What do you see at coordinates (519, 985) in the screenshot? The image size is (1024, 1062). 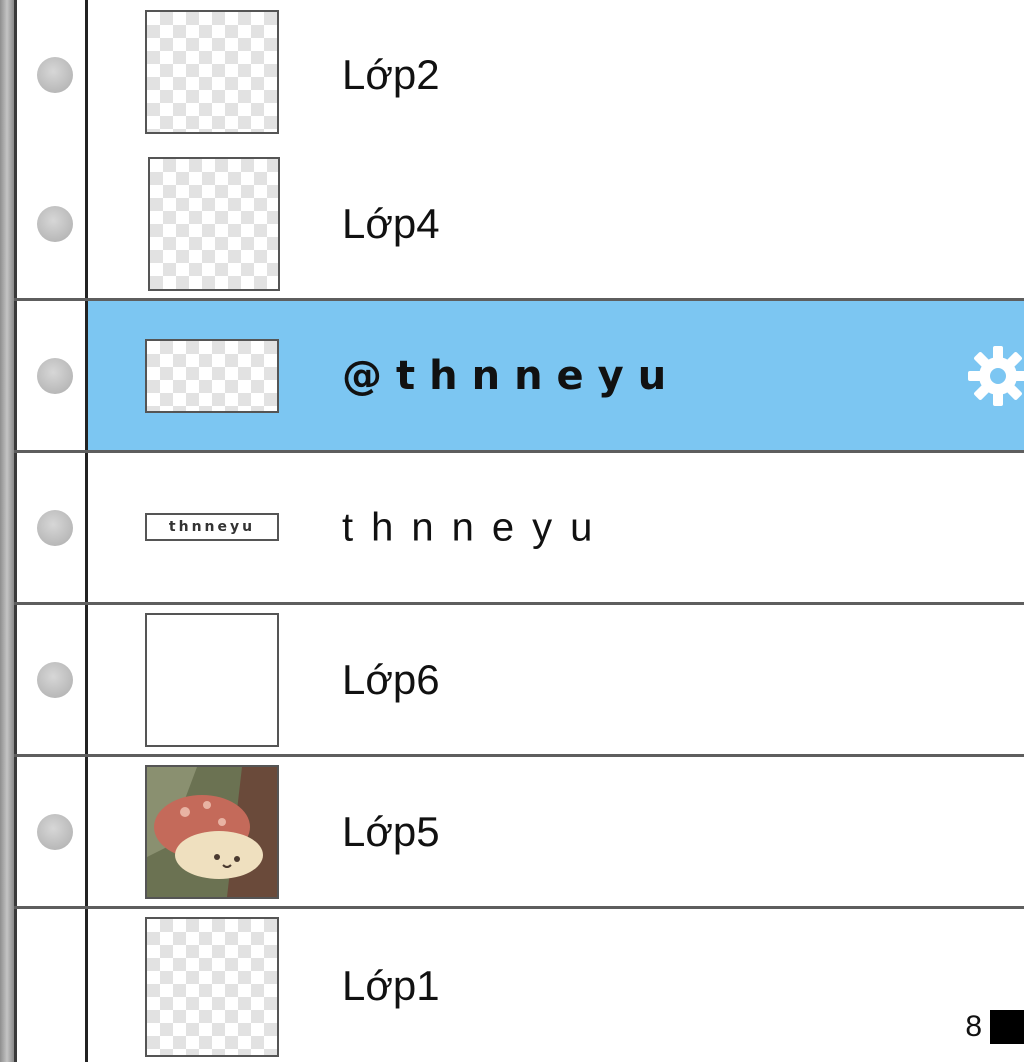 I see `layer-row-lop1: Lớp1 8` at bounding box center [519, 985].